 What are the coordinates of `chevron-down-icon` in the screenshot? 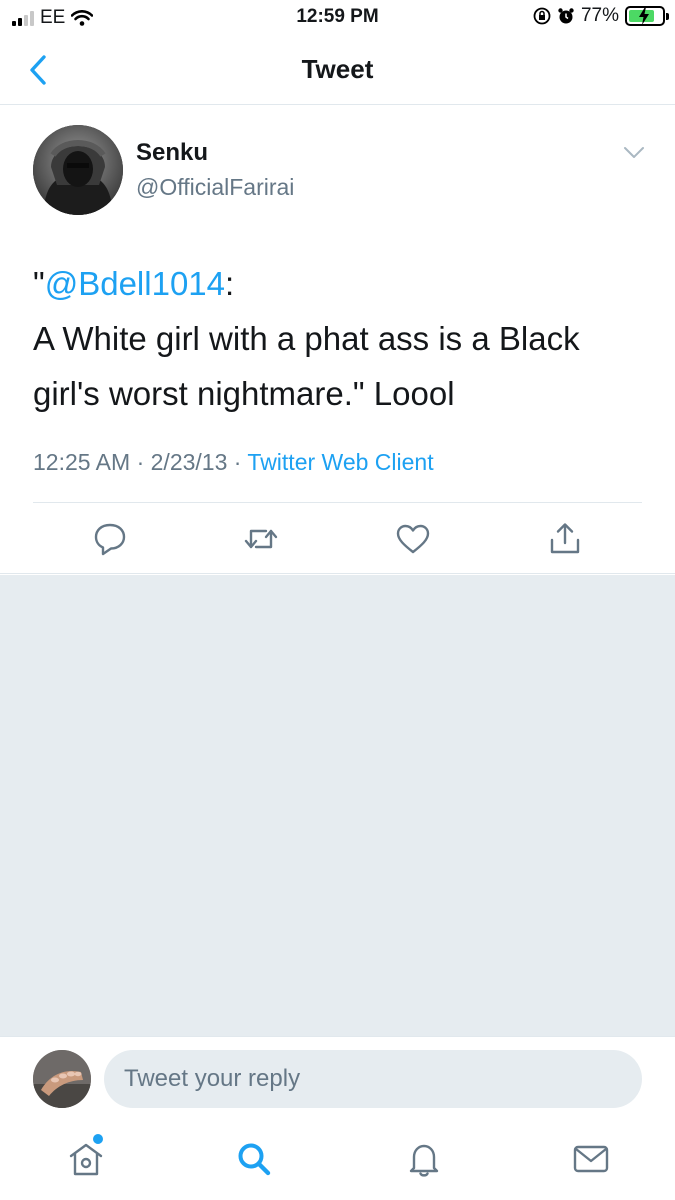 It's located at (634, 152).